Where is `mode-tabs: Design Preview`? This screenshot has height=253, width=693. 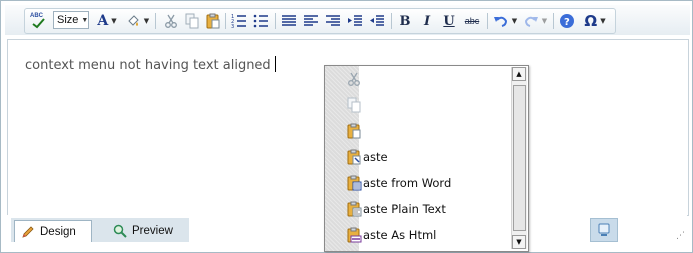
mode-tabs: Design Preview is located at coordinates (100, 230).